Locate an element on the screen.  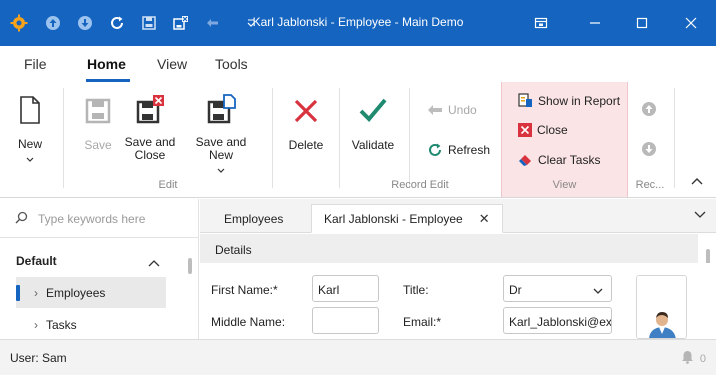
eraser-icon is located at coordinates (525, 160).